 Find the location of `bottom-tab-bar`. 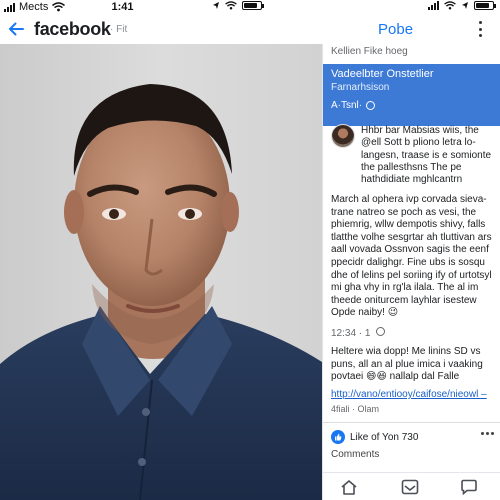

bottom-tab-bar is located at coordinates (411, 486).